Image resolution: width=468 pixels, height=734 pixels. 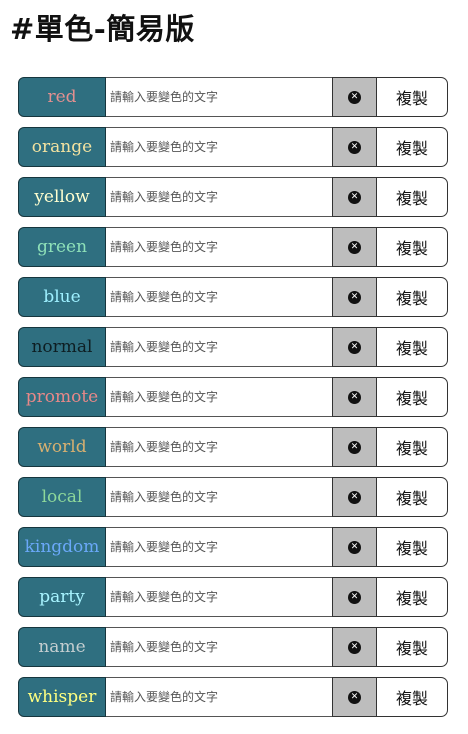 What do you see at coordinates (62, 147) in the screenshot?
I see `color-label-orange: orange` at bounding box center [62, 147].